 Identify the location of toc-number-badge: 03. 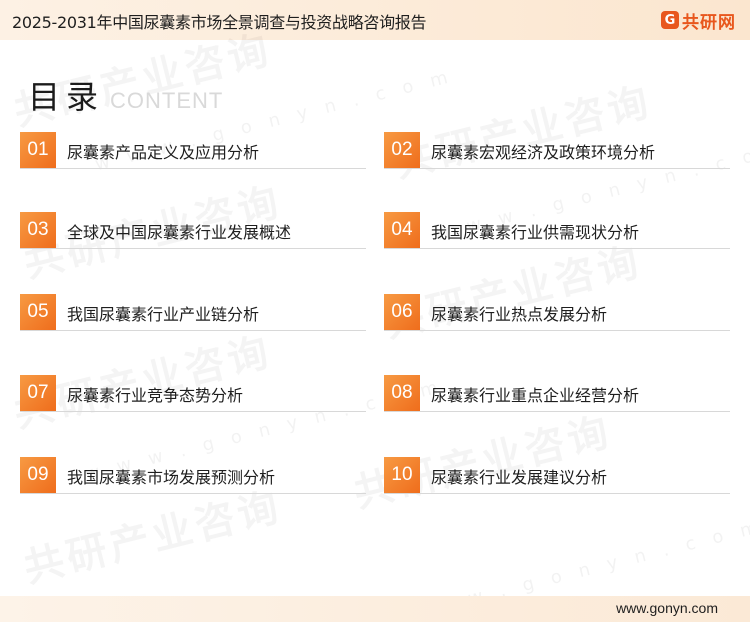
(38, 230).